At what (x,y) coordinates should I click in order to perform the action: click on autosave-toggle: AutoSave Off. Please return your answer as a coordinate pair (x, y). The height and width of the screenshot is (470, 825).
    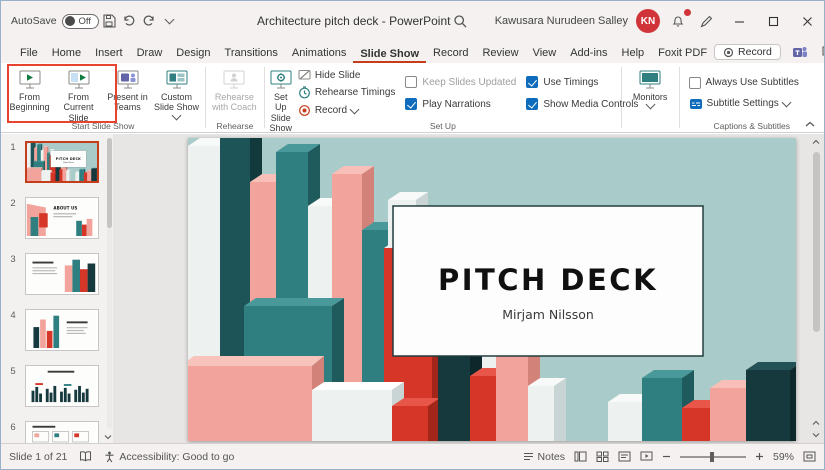
    Looking at the image, I should click on (55, 21).